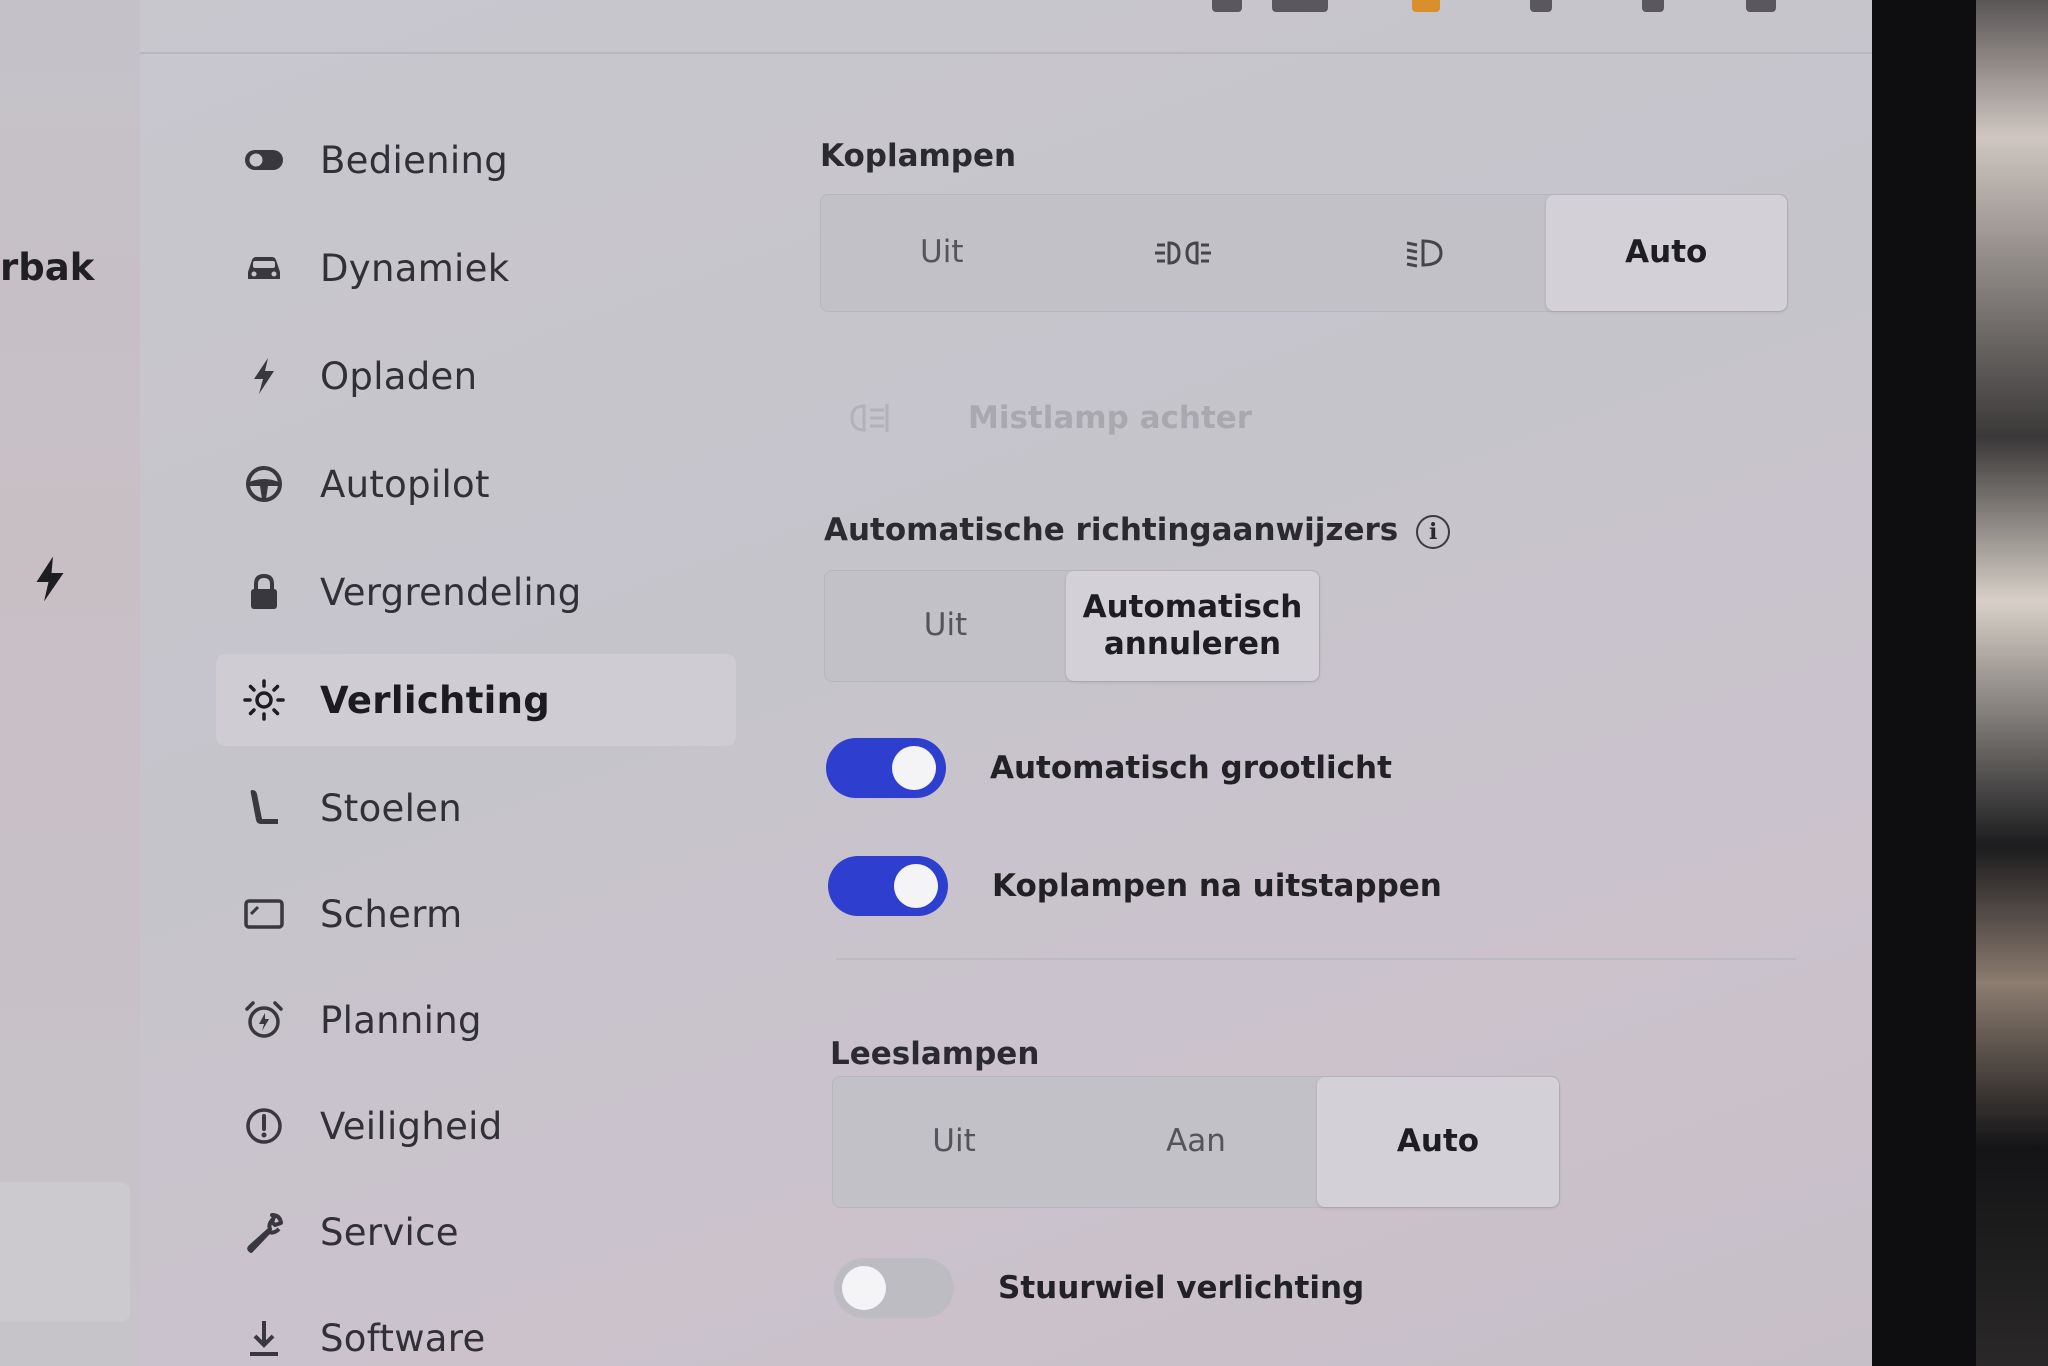 Image resolution: width=2048 pixels, height=1366 pixels. Describe the element at coordinates (399, 376) in the screenshot. I see `sidebar-item-label: Opladen` at that location.